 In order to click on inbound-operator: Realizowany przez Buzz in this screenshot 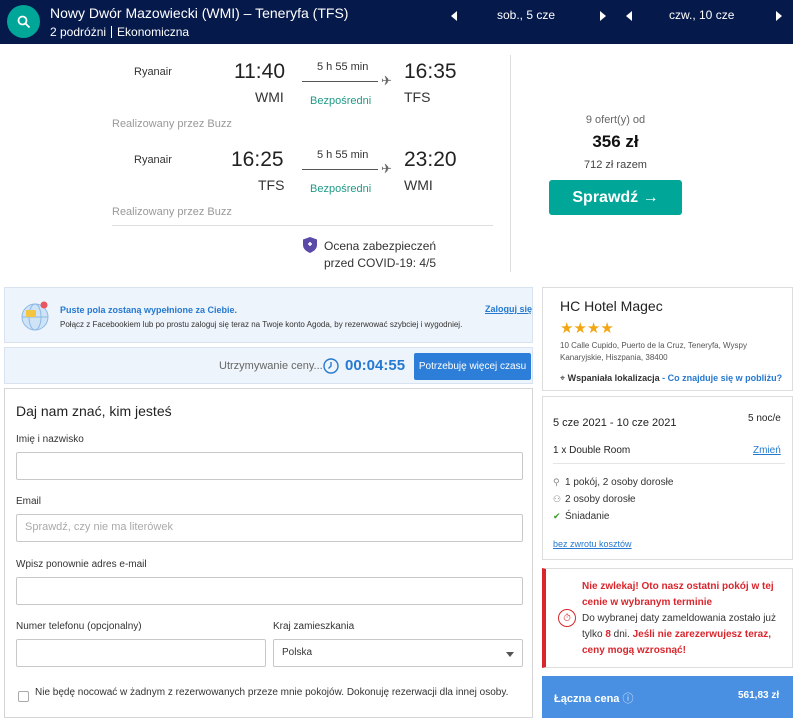, I will do `click(172, 212)`.